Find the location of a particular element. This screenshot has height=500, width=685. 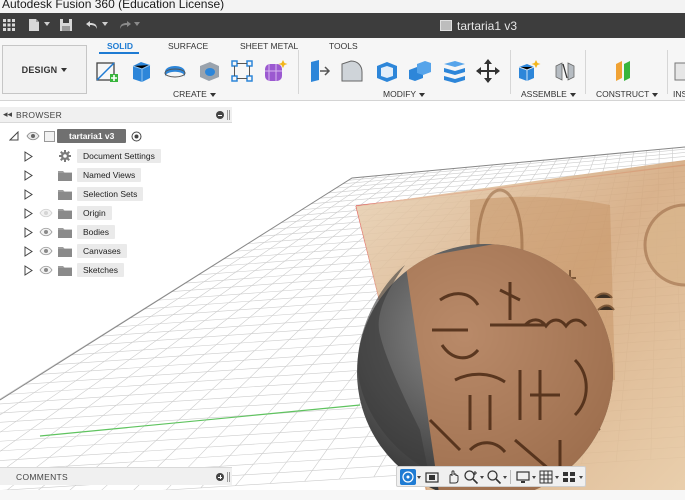

create-group-text: CREATE is located at coordinates (190, 94).